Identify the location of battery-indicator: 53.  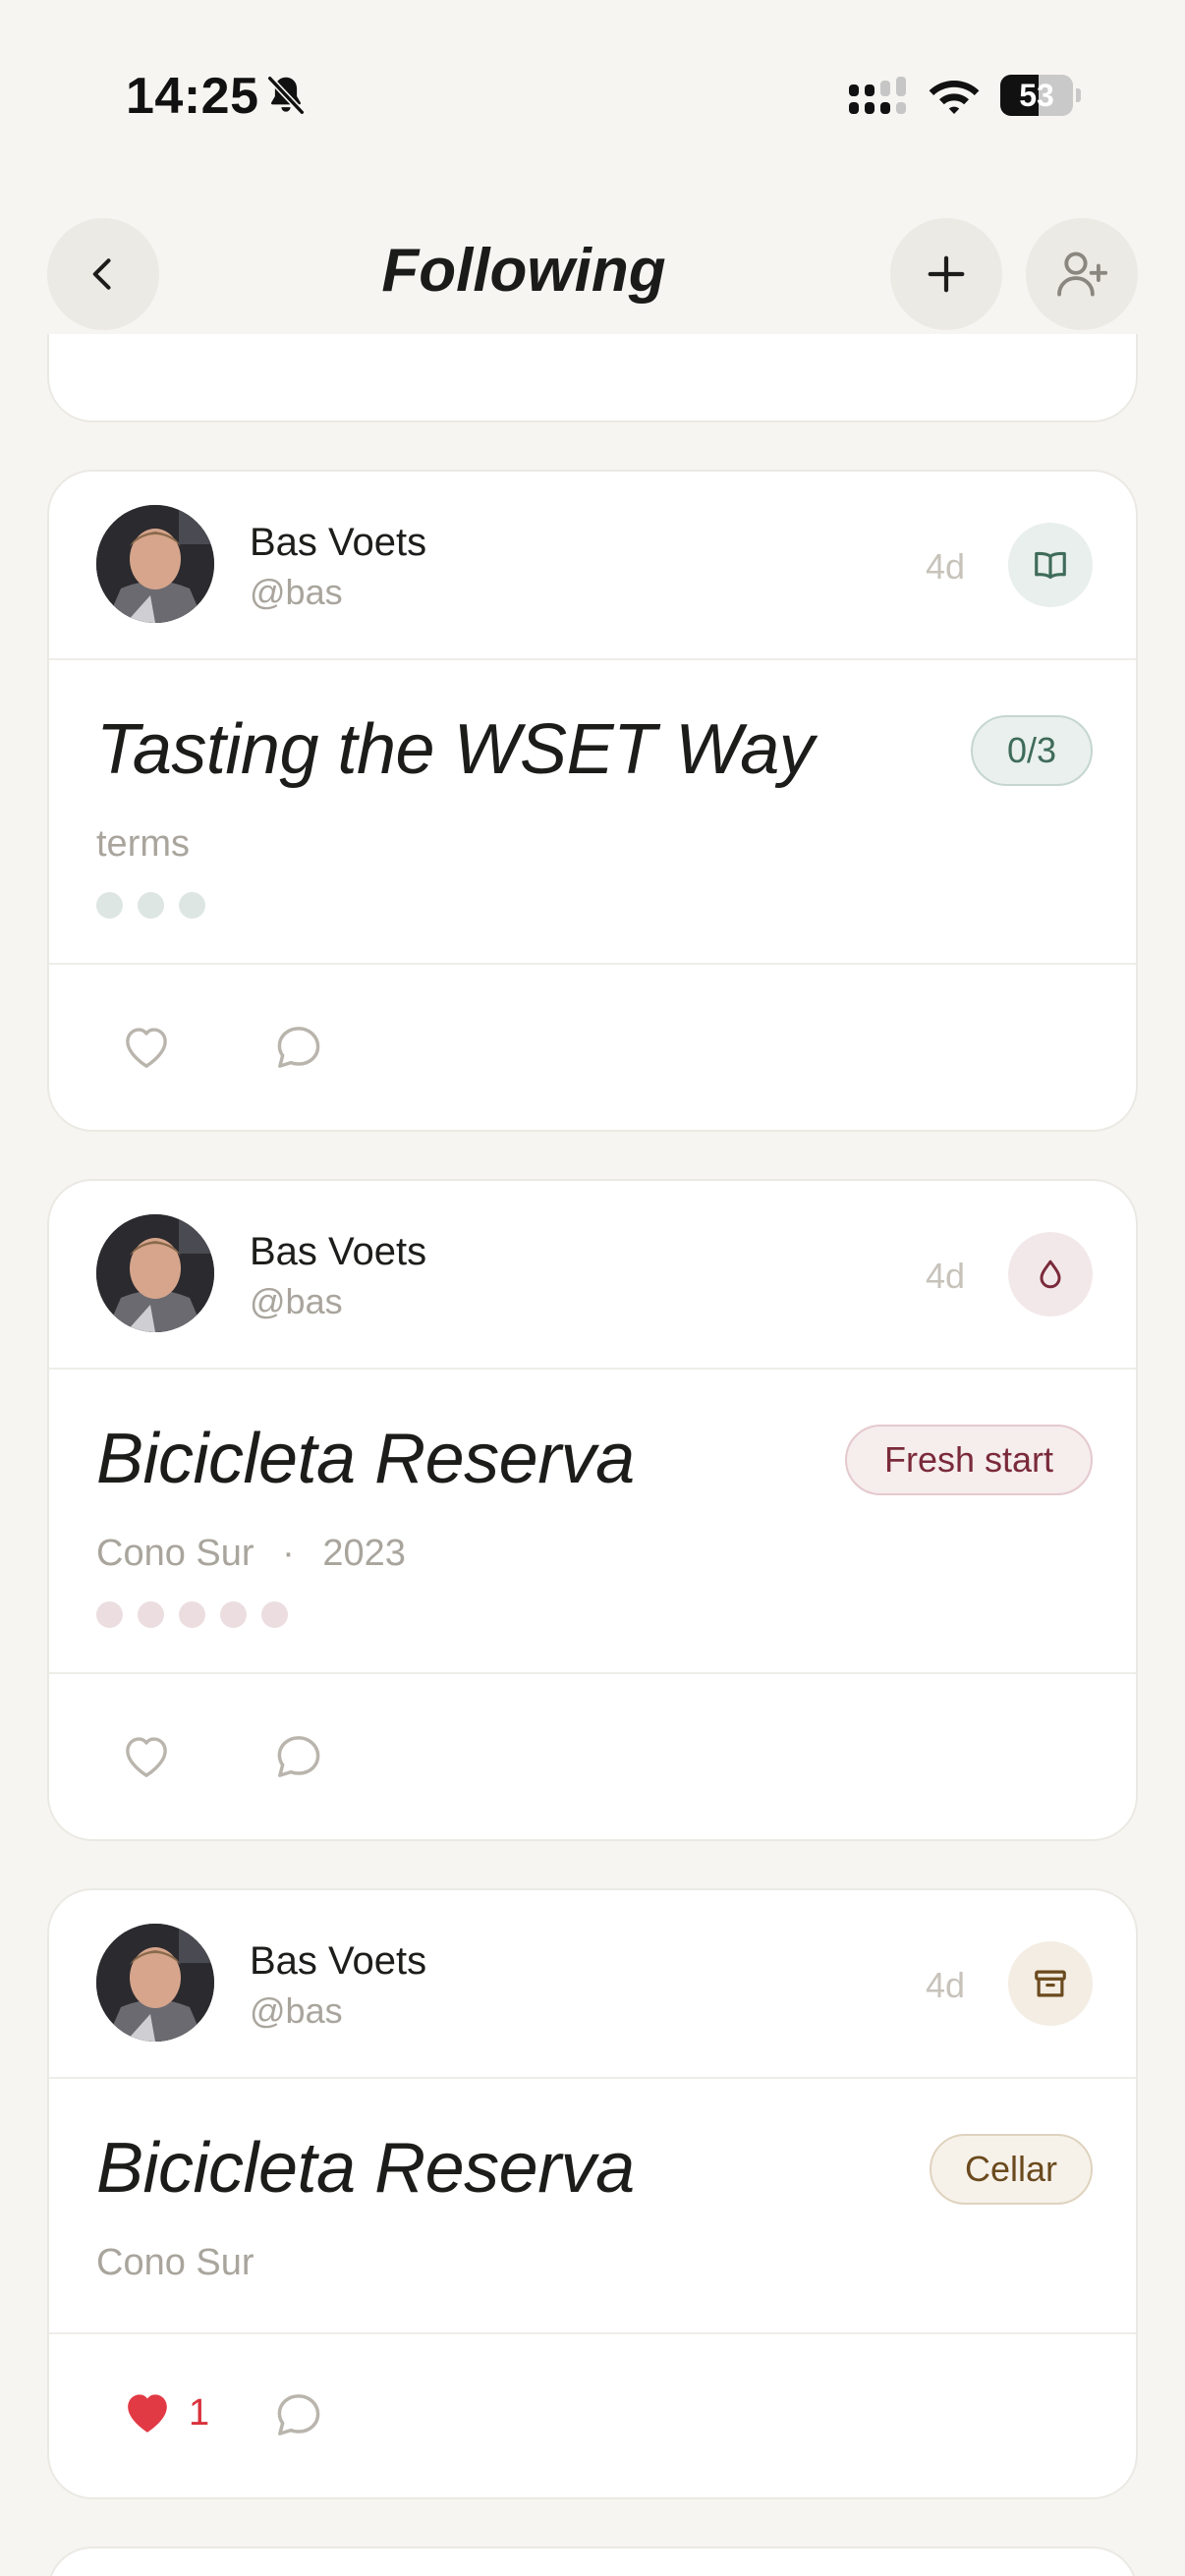
(1041, 95).